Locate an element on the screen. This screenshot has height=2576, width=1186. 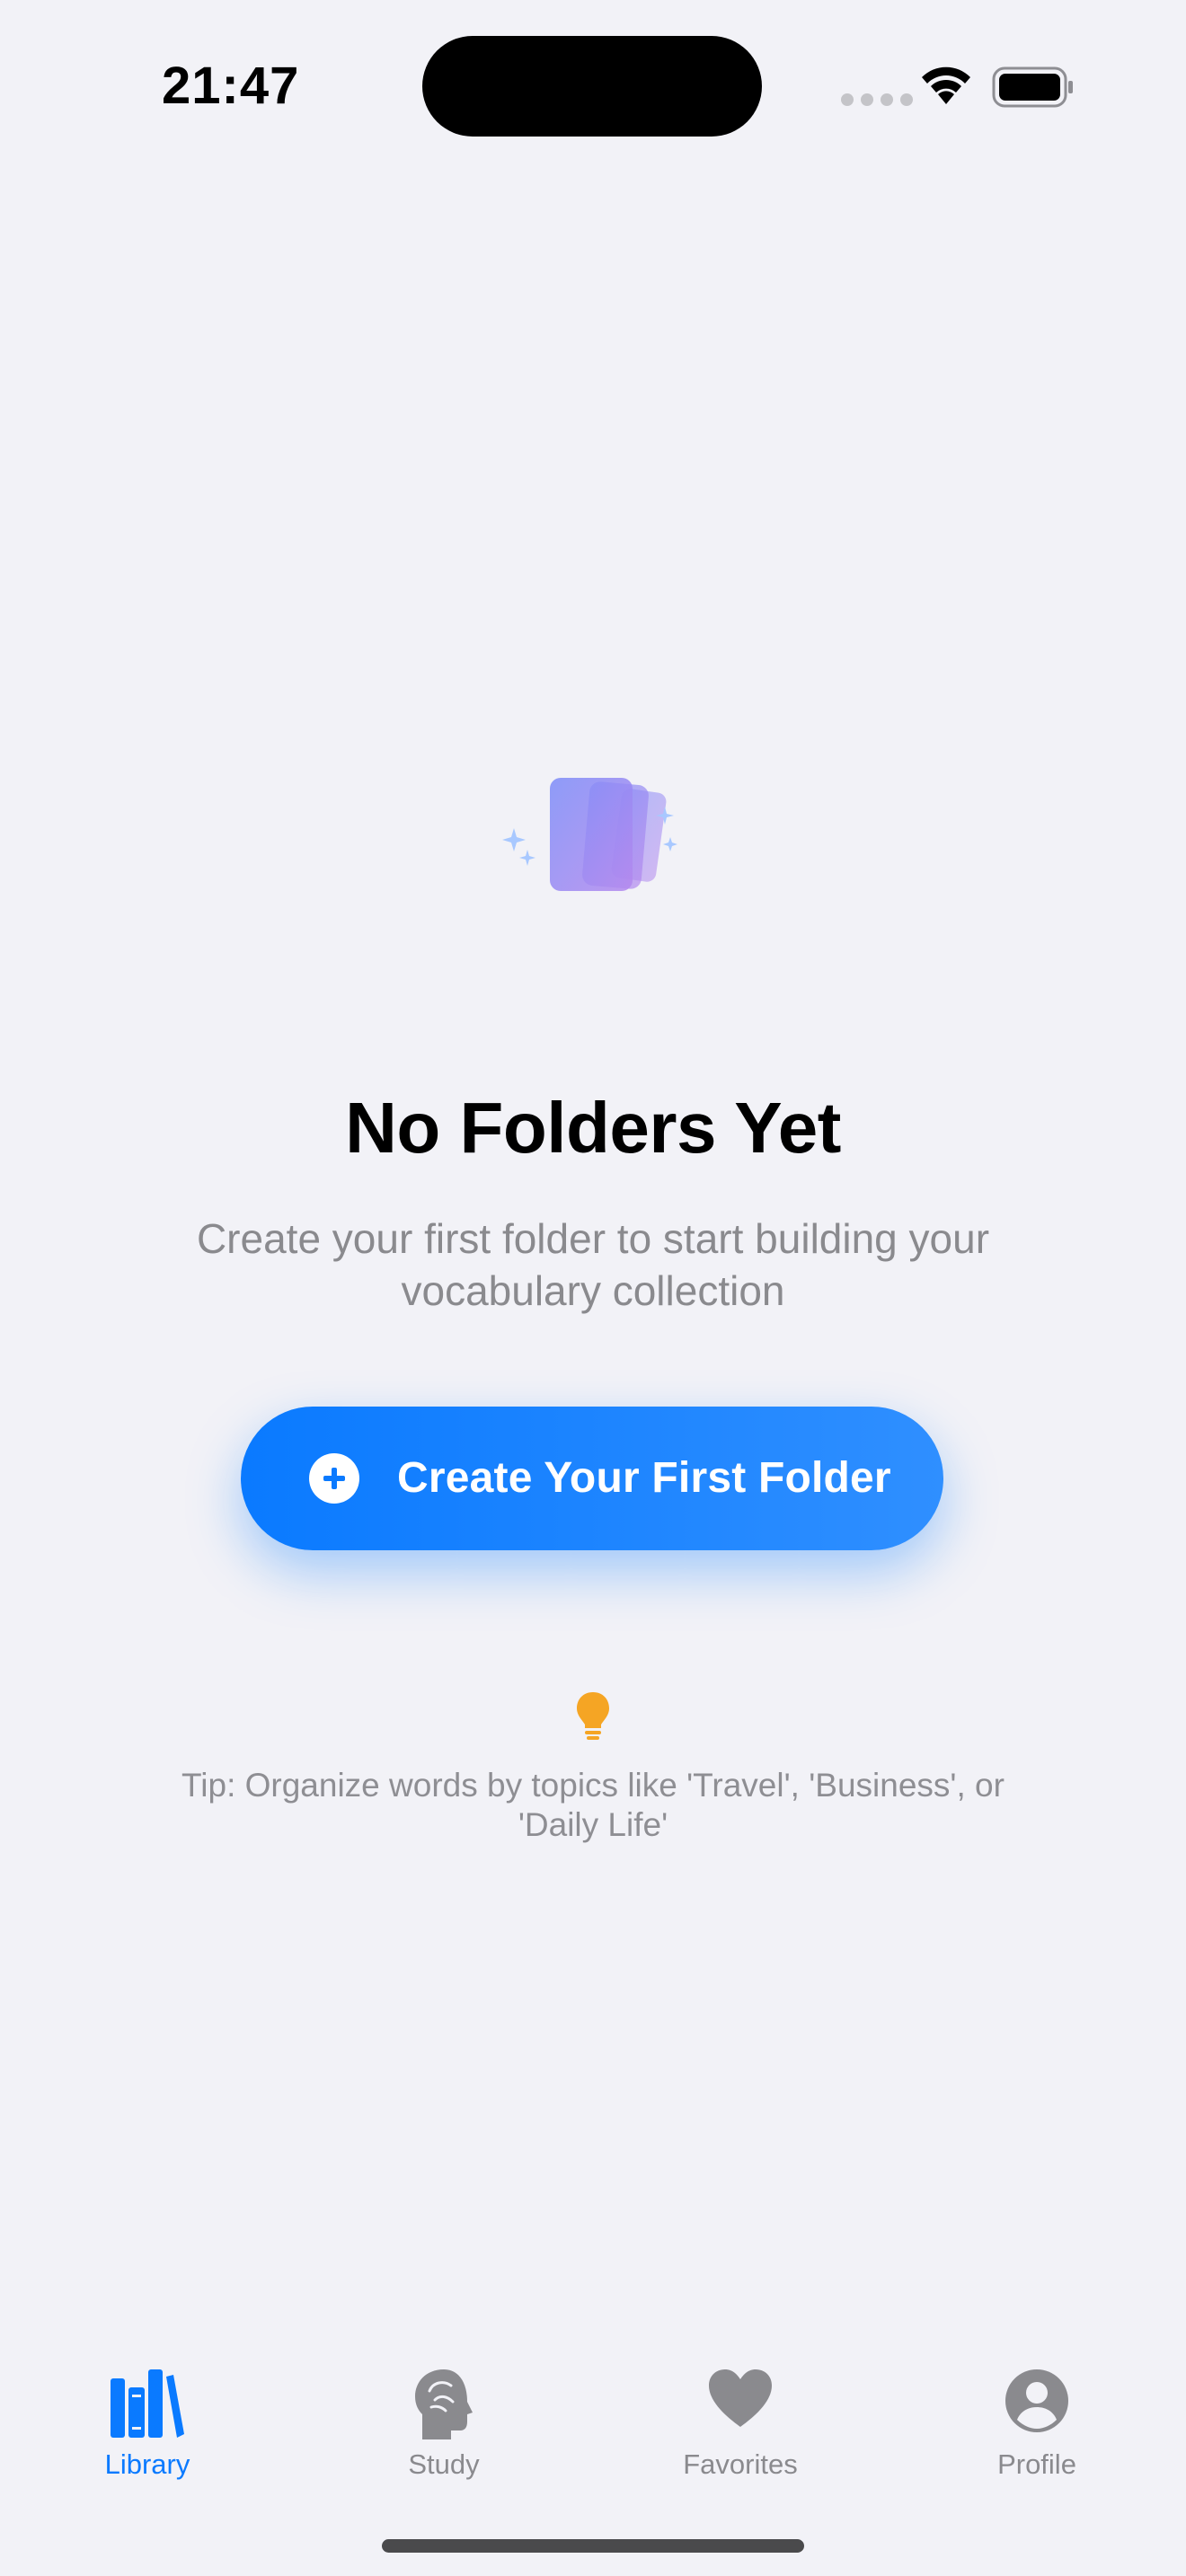
tab-label: Profile is located at coordinates (1036, 2464).